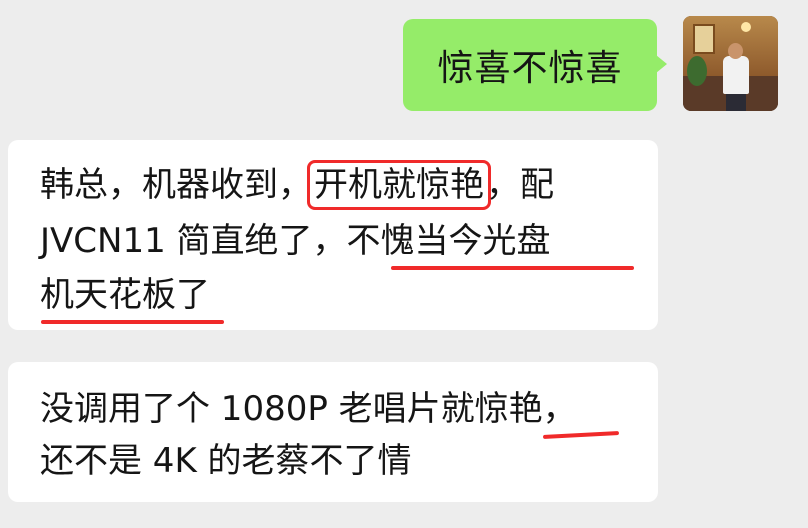  What do you see at coordinates (257, 409) in the screenshot?
I see `message-text-segment: 没调用了个 1080P 老唱片就` at bounding box center [257, 409].